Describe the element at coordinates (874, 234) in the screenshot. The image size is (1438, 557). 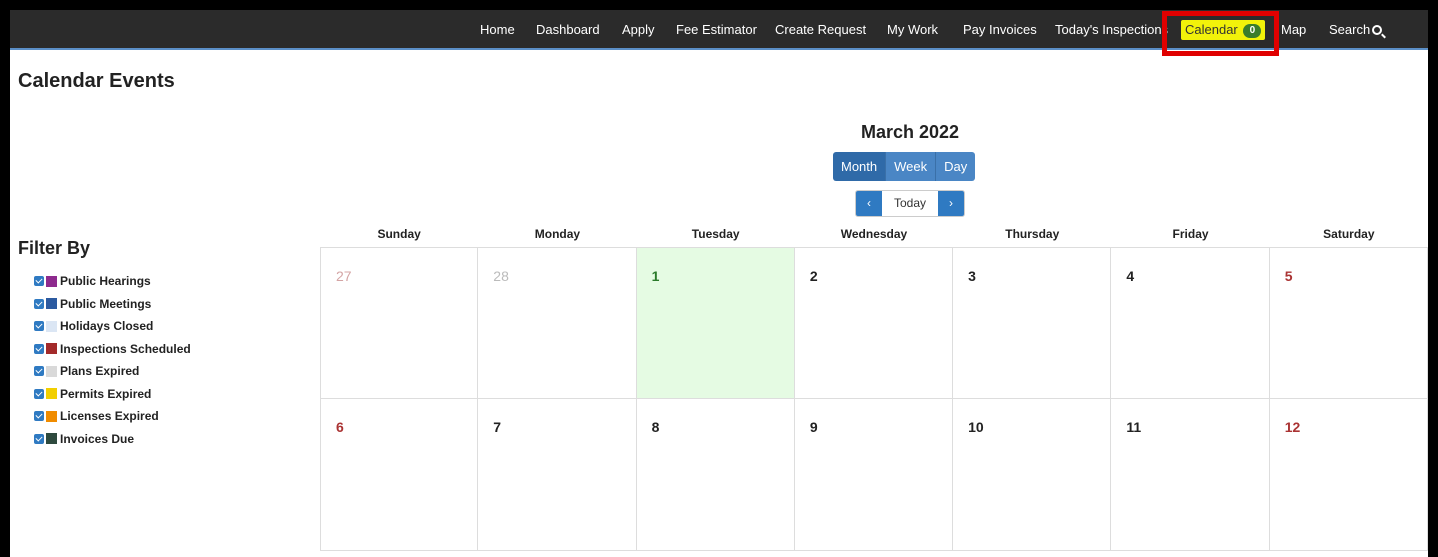
I see `day-of-week-label: Wednesday` at that location.